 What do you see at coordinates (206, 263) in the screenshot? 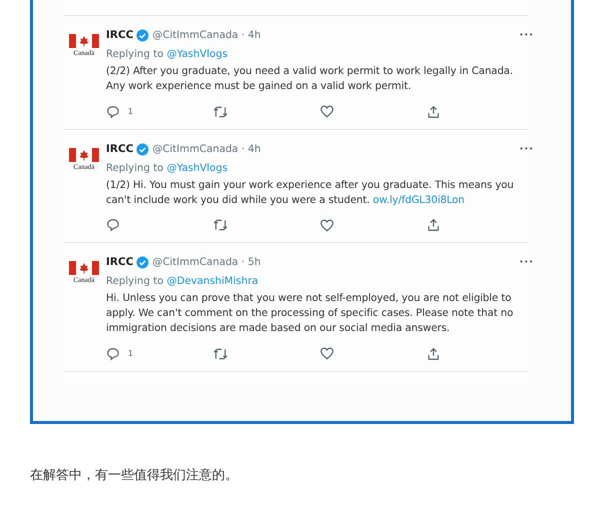
I see `handle-time: @CitImmCanada · 5h` at bounding box center [206, 263].